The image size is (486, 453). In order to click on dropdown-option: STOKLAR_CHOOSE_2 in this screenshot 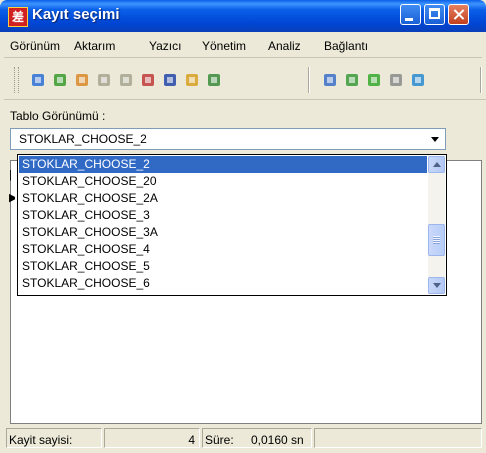, I will do `click(223, 164)`.